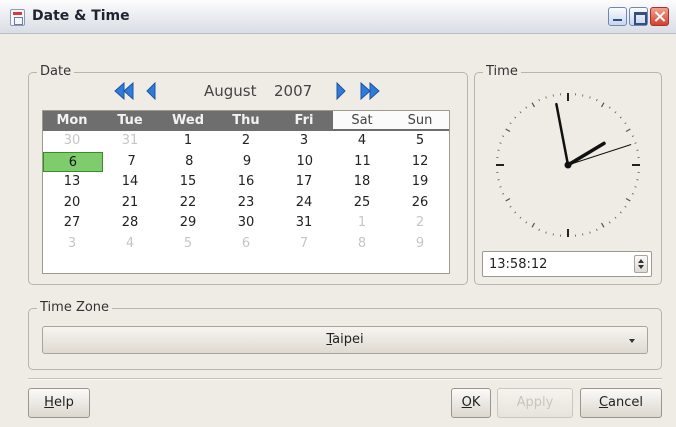 This screenshot has height=427, width=676. Describe the element at coordinates (617, 16) in the screenshot. I see `minimize-button` at that location.